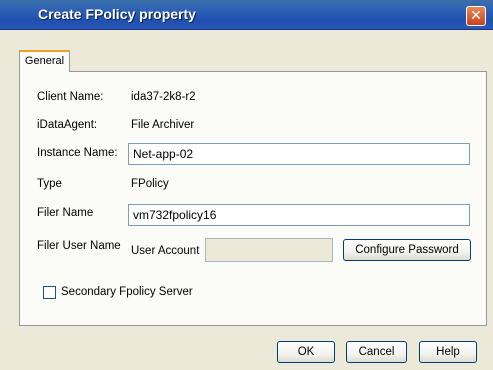 Image resolution: width=493 pixels, height=370 pixels. What do you see at coordinates (70, 97) in the screenshot?
I see `client-name-label: Client Name:` at bounding box center [70, 97].